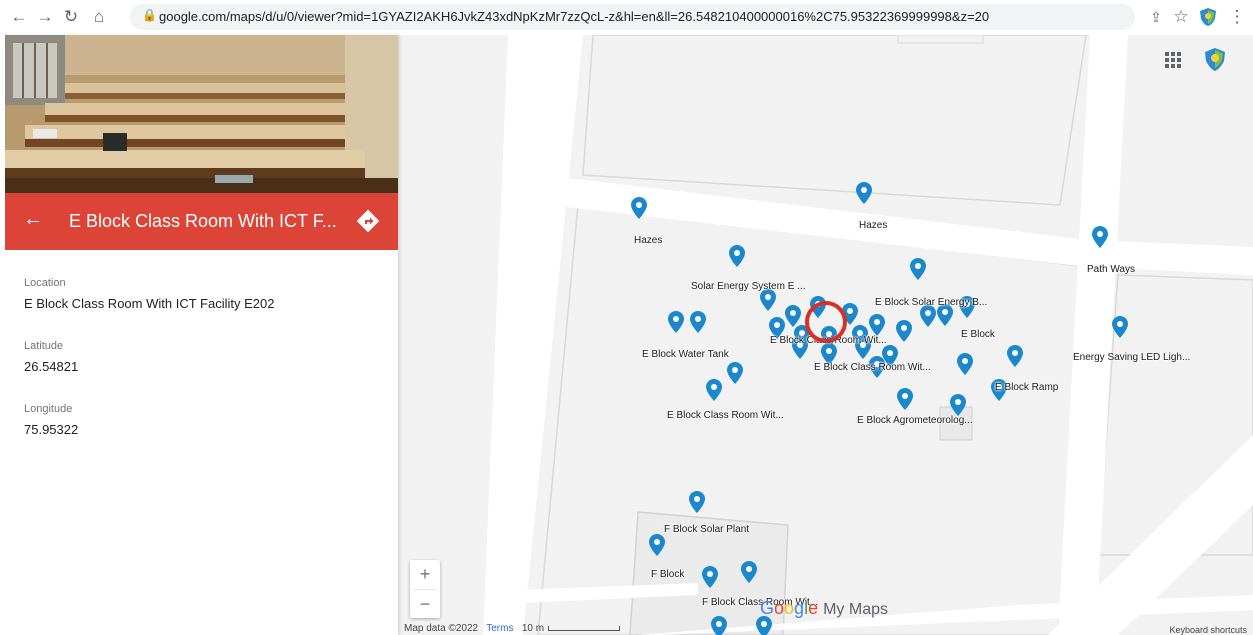 This screenshot has width=1253, height=635. What do you see at coordinates (1181, 17) in the screenshot?
I see `bookmark-star-icon: ☆` at bounding box center [1181, 17].